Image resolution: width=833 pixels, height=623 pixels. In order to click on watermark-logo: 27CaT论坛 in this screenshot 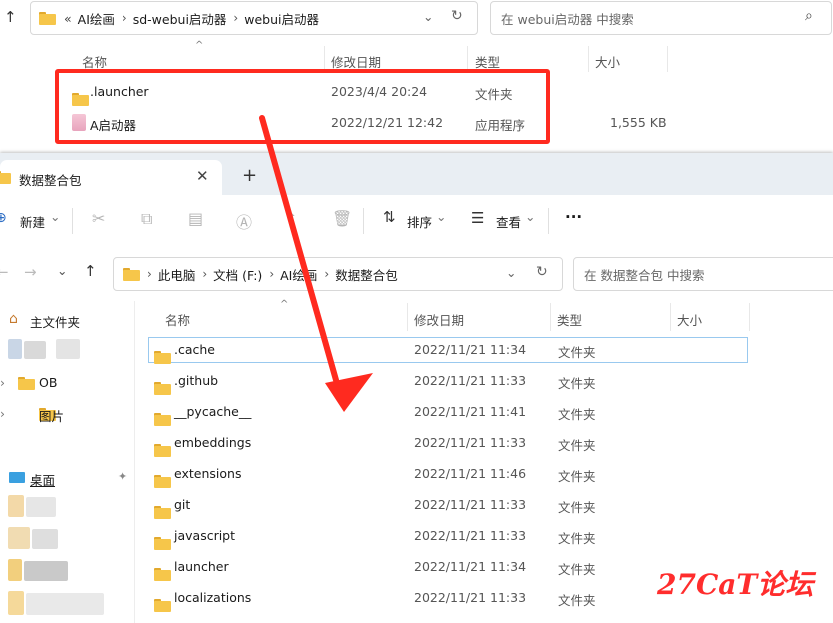, I will do `click(735, 584)`.